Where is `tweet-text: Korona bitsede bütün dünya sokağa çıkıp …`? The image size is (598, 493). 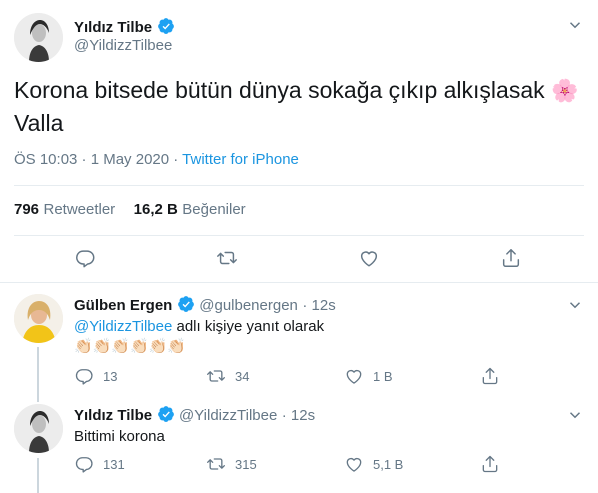
tweet-text: Korona bitsede bütün dünya sokağa çıkıp … is located at coordinates (301, 106).